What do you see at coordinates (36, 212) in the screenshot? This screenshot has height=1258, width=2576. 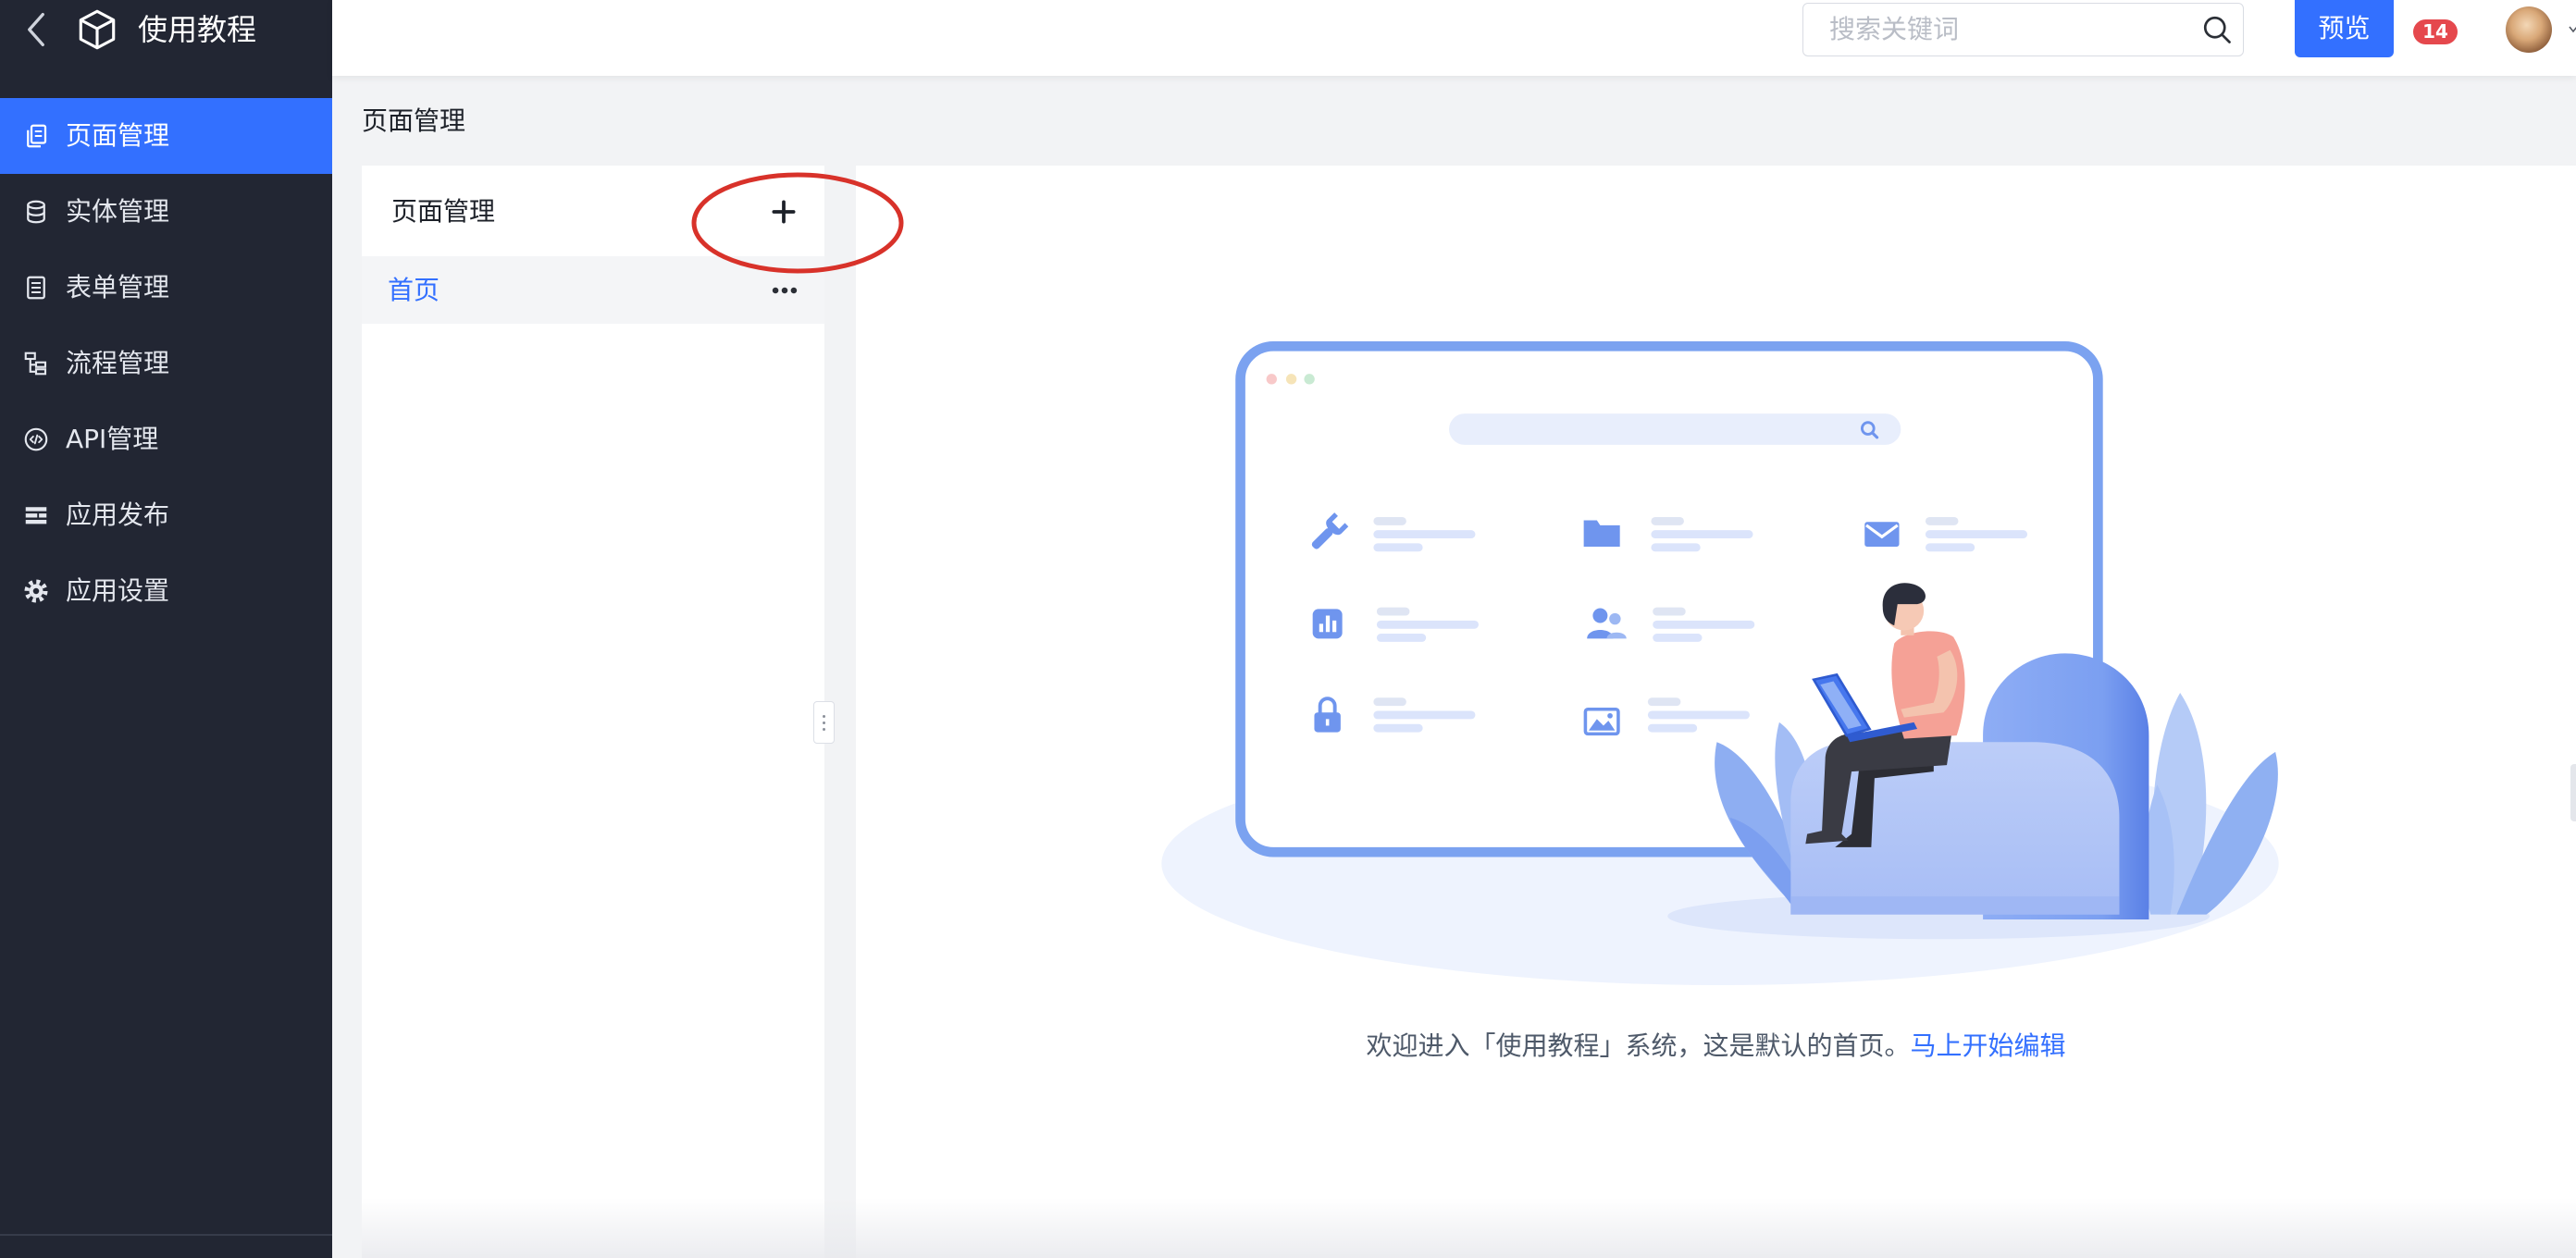 I see `database-icon` at bounding box center [36, 212].